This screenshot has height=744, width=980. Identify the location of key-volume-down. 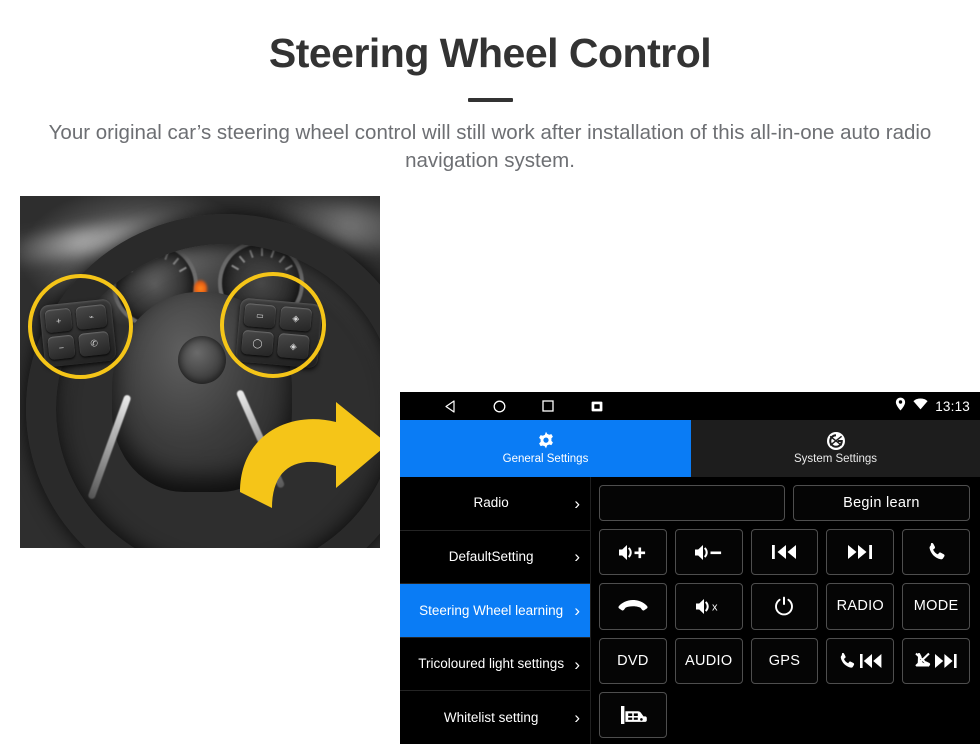
(708, 552).